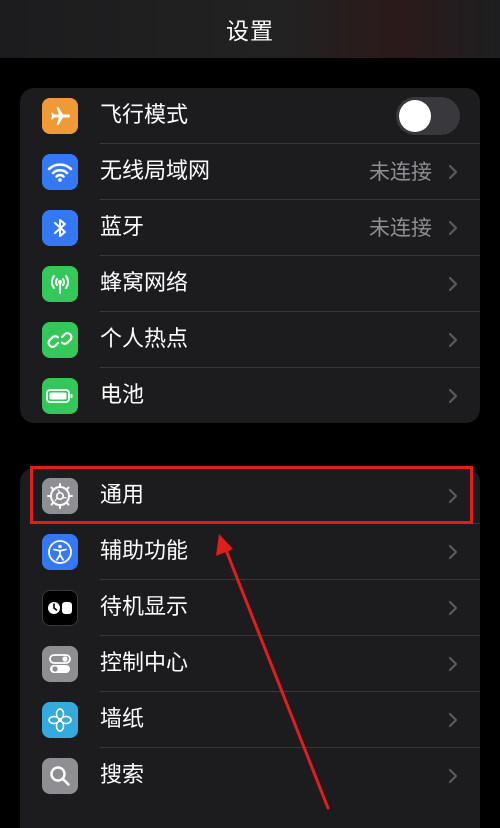 The height and width of the screenshot is (828, 500). Describe the element at coordinates (144, 283) in the screenshot. I see `cellular-label: 蜂窝网络` at that location.